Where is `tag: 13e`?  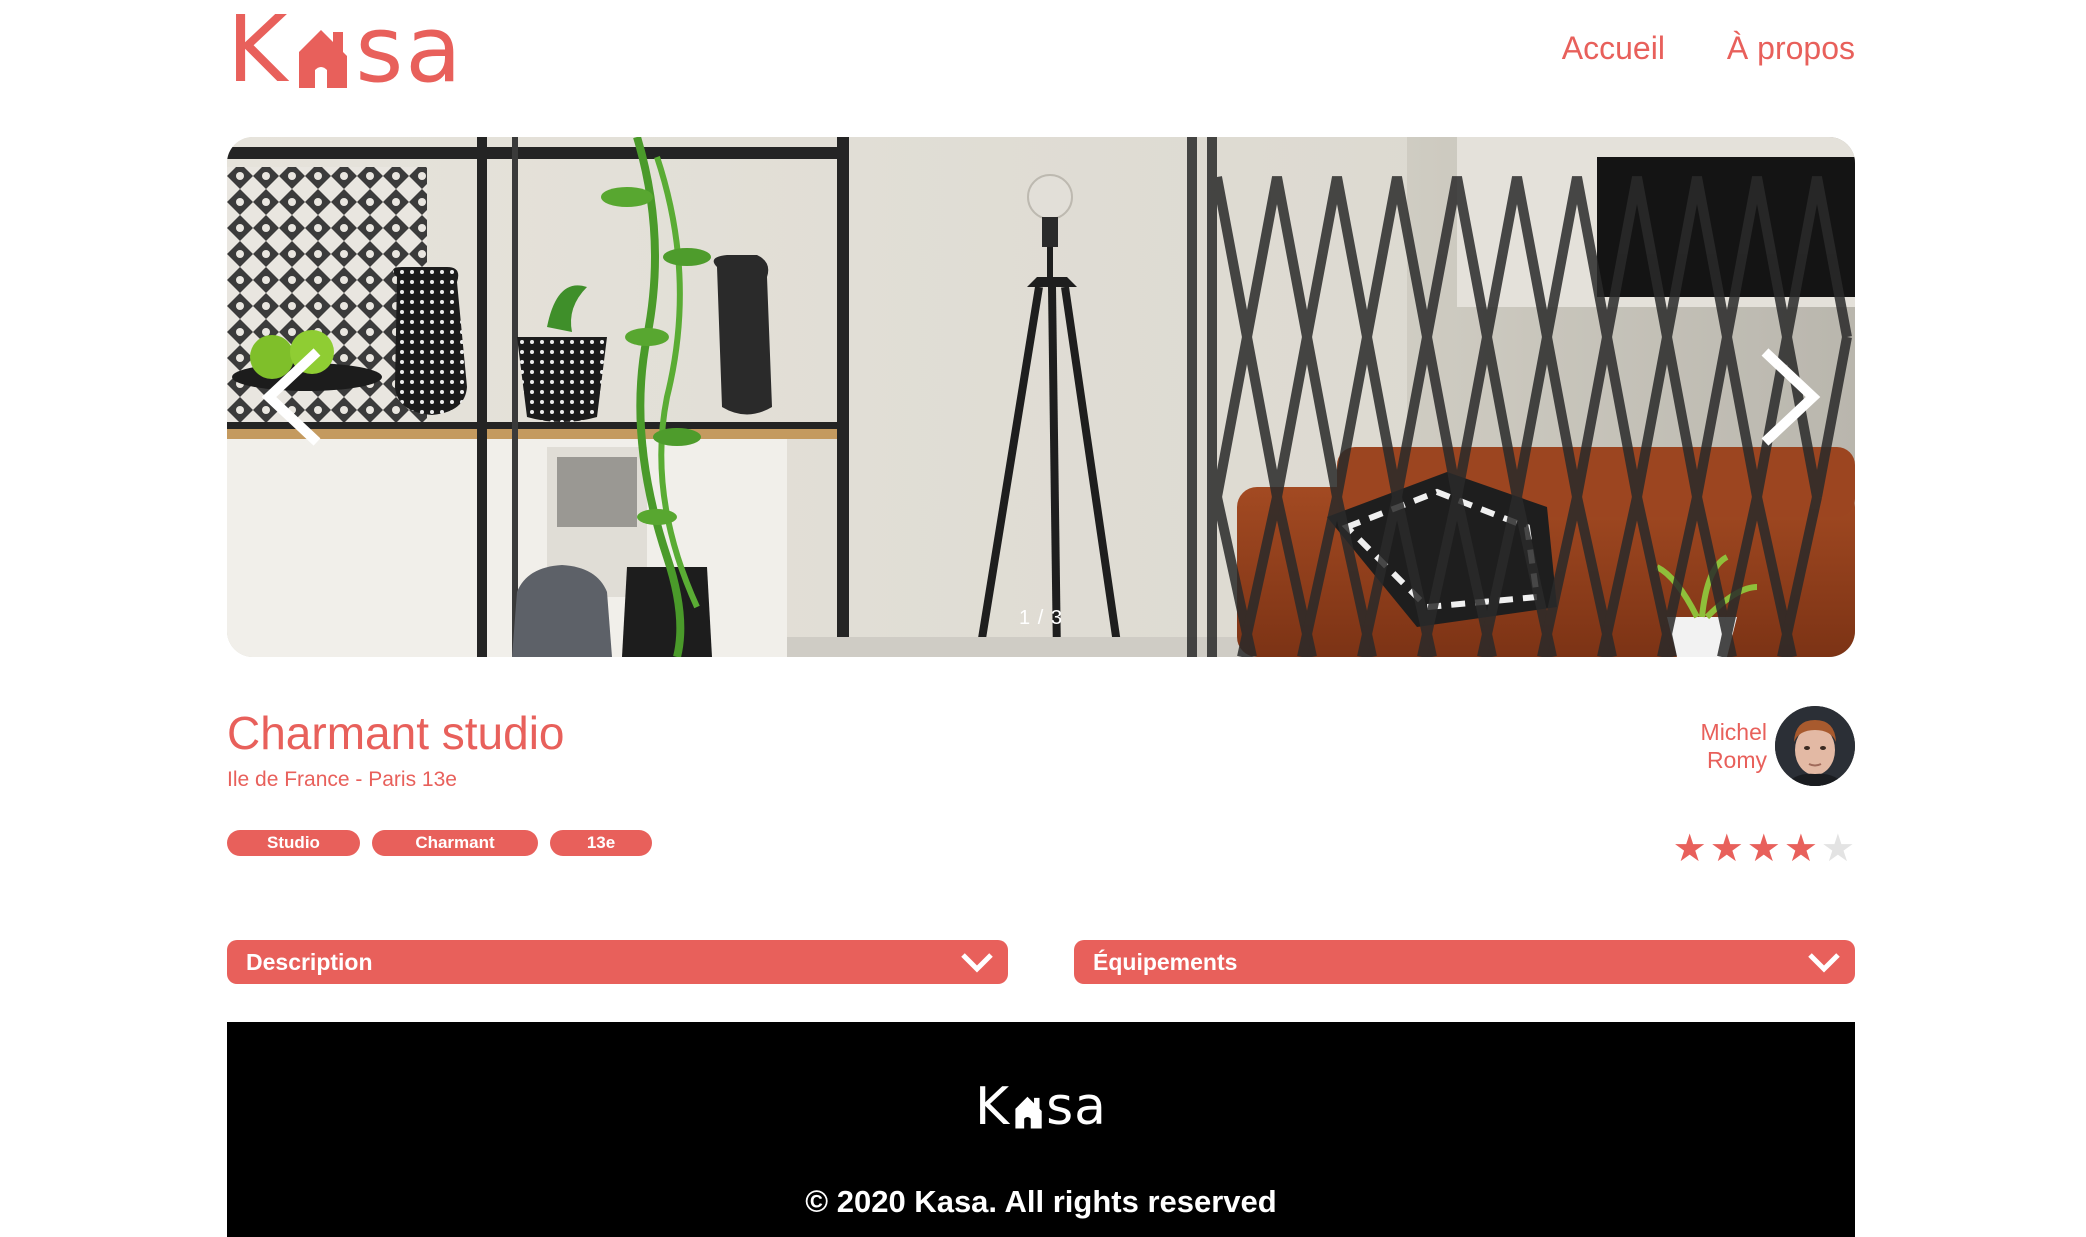
tag: 13e is located at coordinates (601, 843).